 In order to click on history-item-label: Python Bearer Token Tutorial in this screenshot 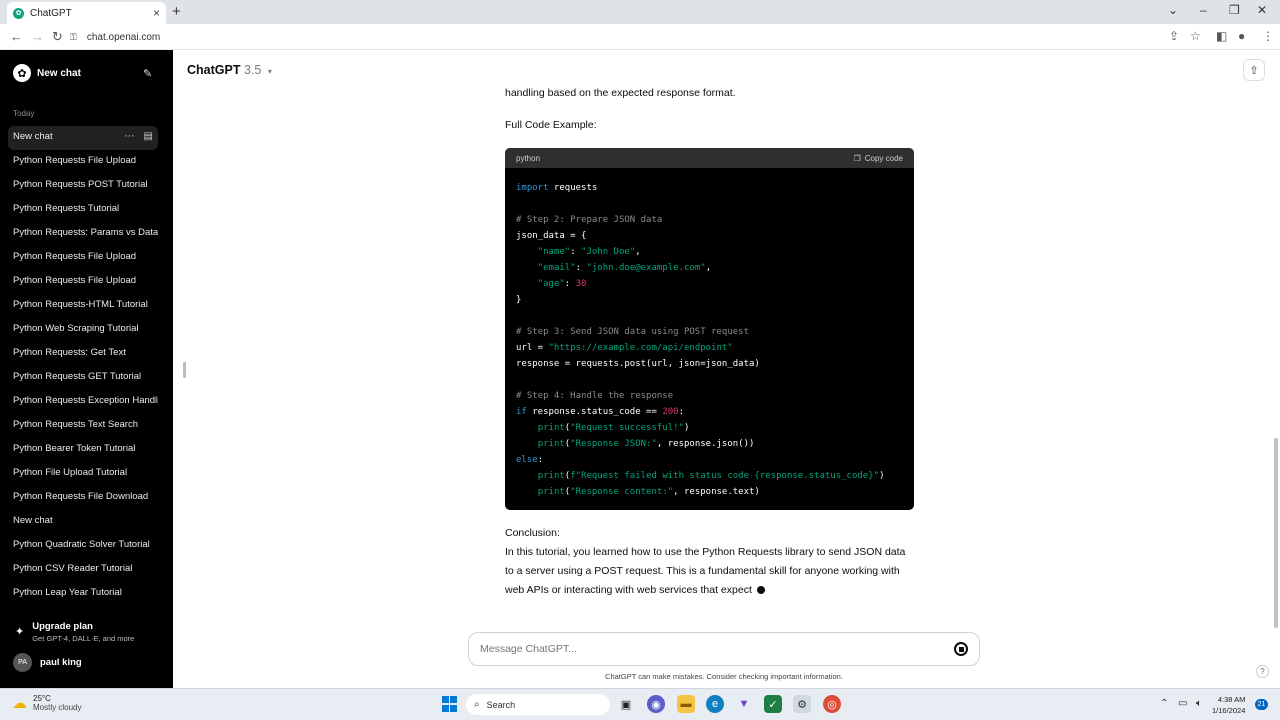, I will do `click(74, 448)`.